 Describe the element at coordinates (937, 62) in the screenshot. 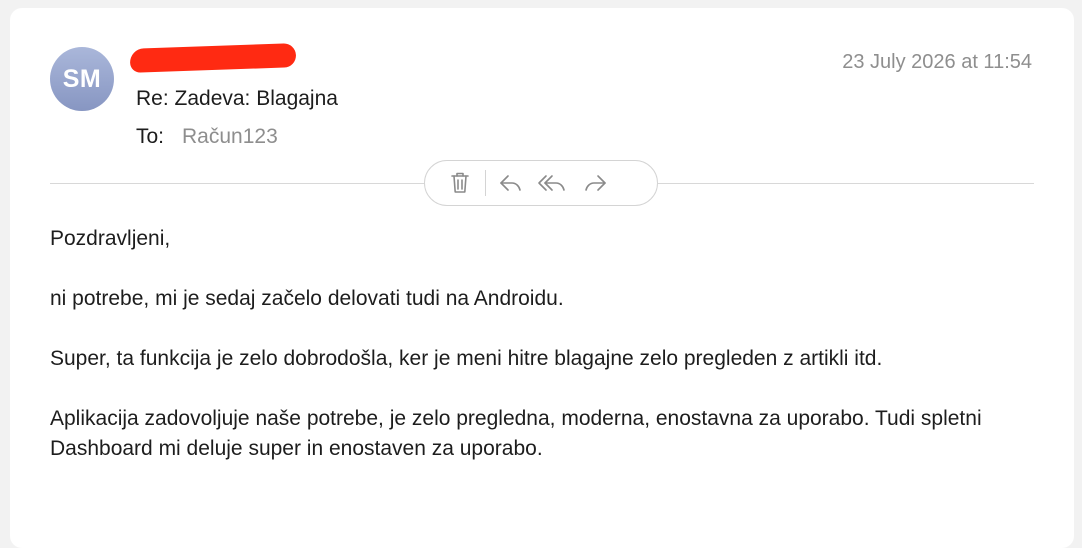

I see `email-date: 23 July 2026 at 11:54` at that location.